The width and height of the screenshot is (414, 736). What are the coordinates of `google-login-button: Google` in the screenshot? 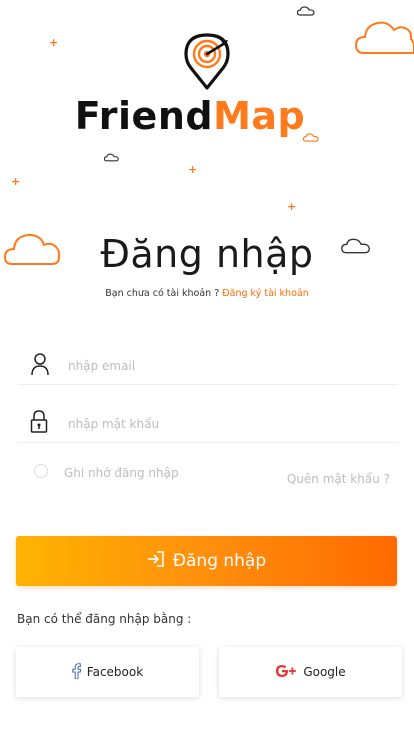 It's located at (310, 672).